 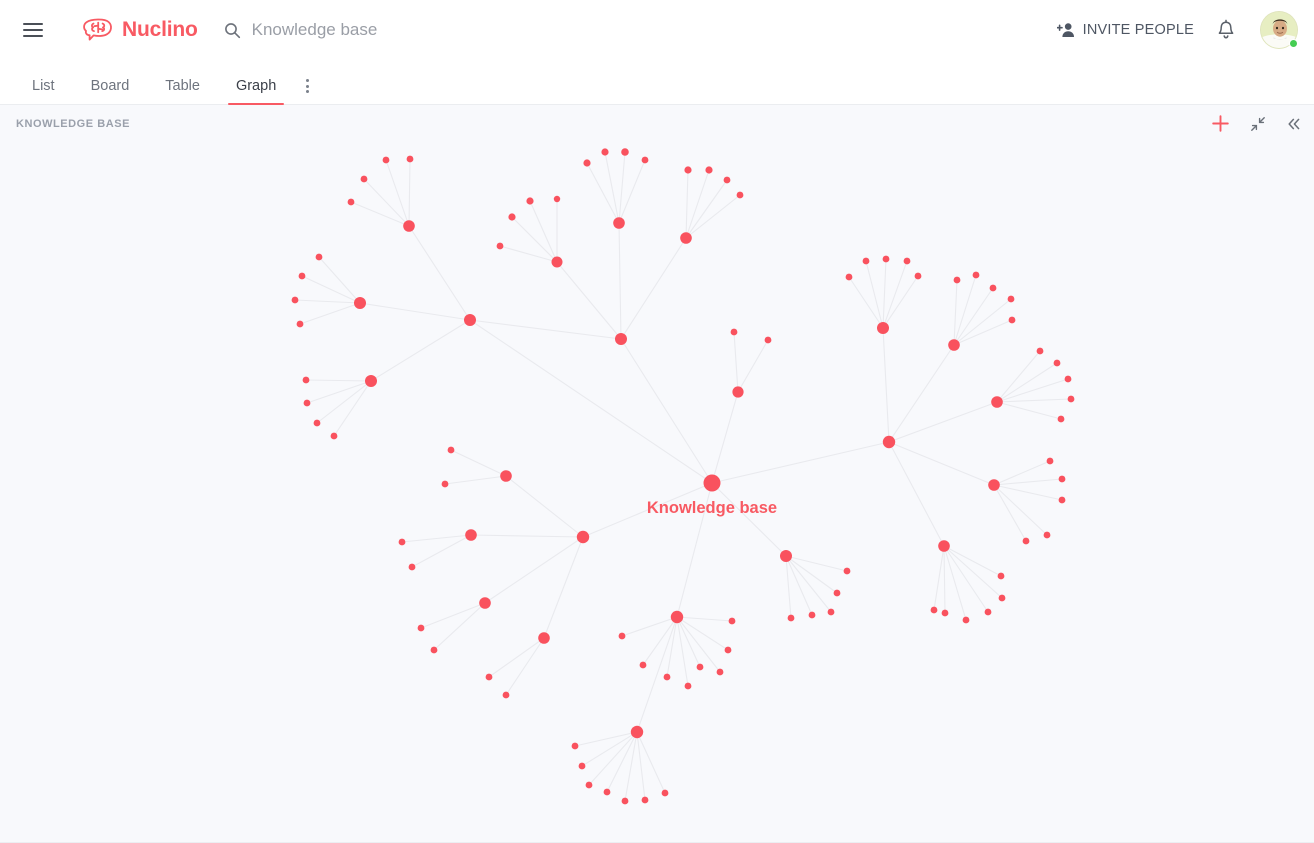 What do you see at coordinates (256, 91) in the screenshot?
I see `tab-graph: Graph` at bounding box center [256, 91].